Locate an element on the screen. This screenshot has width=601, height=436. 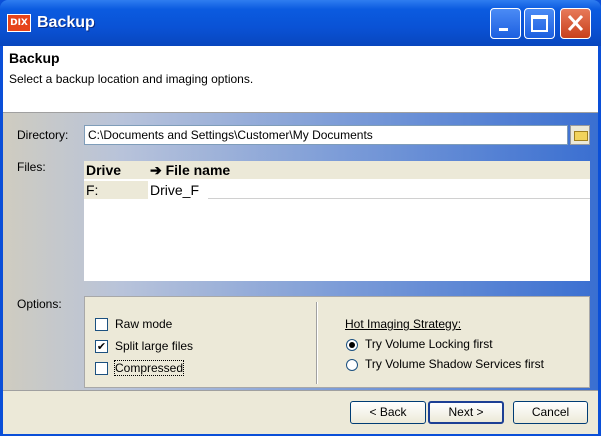
volume-locking-label: Try Volume Locking first is located at coordinates (429, 344).